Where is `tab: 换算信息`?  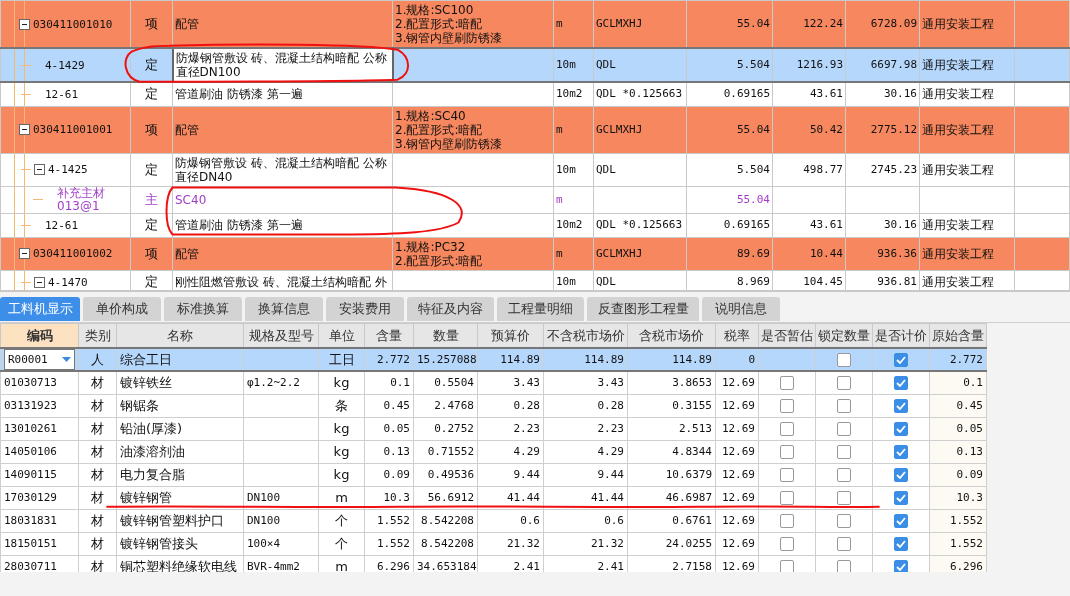 tab: 换算信息 is located at coordinates (284, 309).